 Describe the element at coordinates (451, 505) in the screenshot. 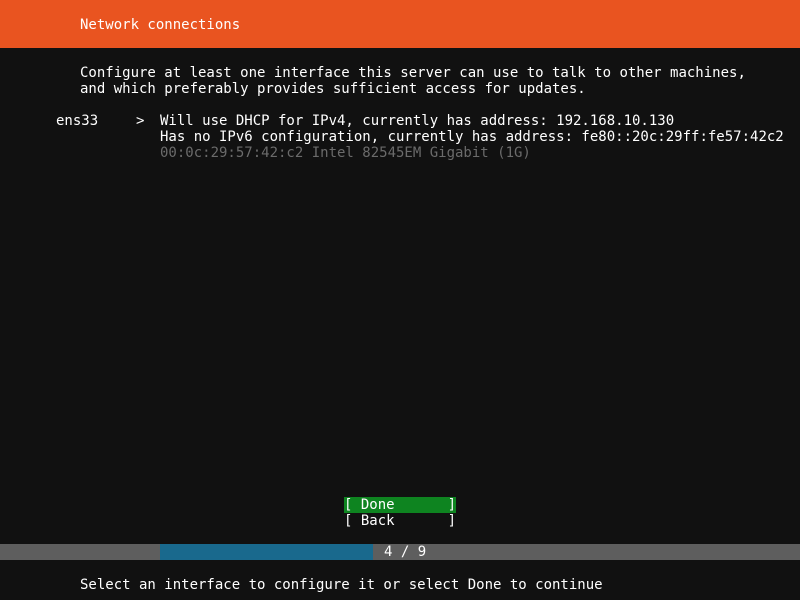

I see `done-button-bracket: ]` at that location.